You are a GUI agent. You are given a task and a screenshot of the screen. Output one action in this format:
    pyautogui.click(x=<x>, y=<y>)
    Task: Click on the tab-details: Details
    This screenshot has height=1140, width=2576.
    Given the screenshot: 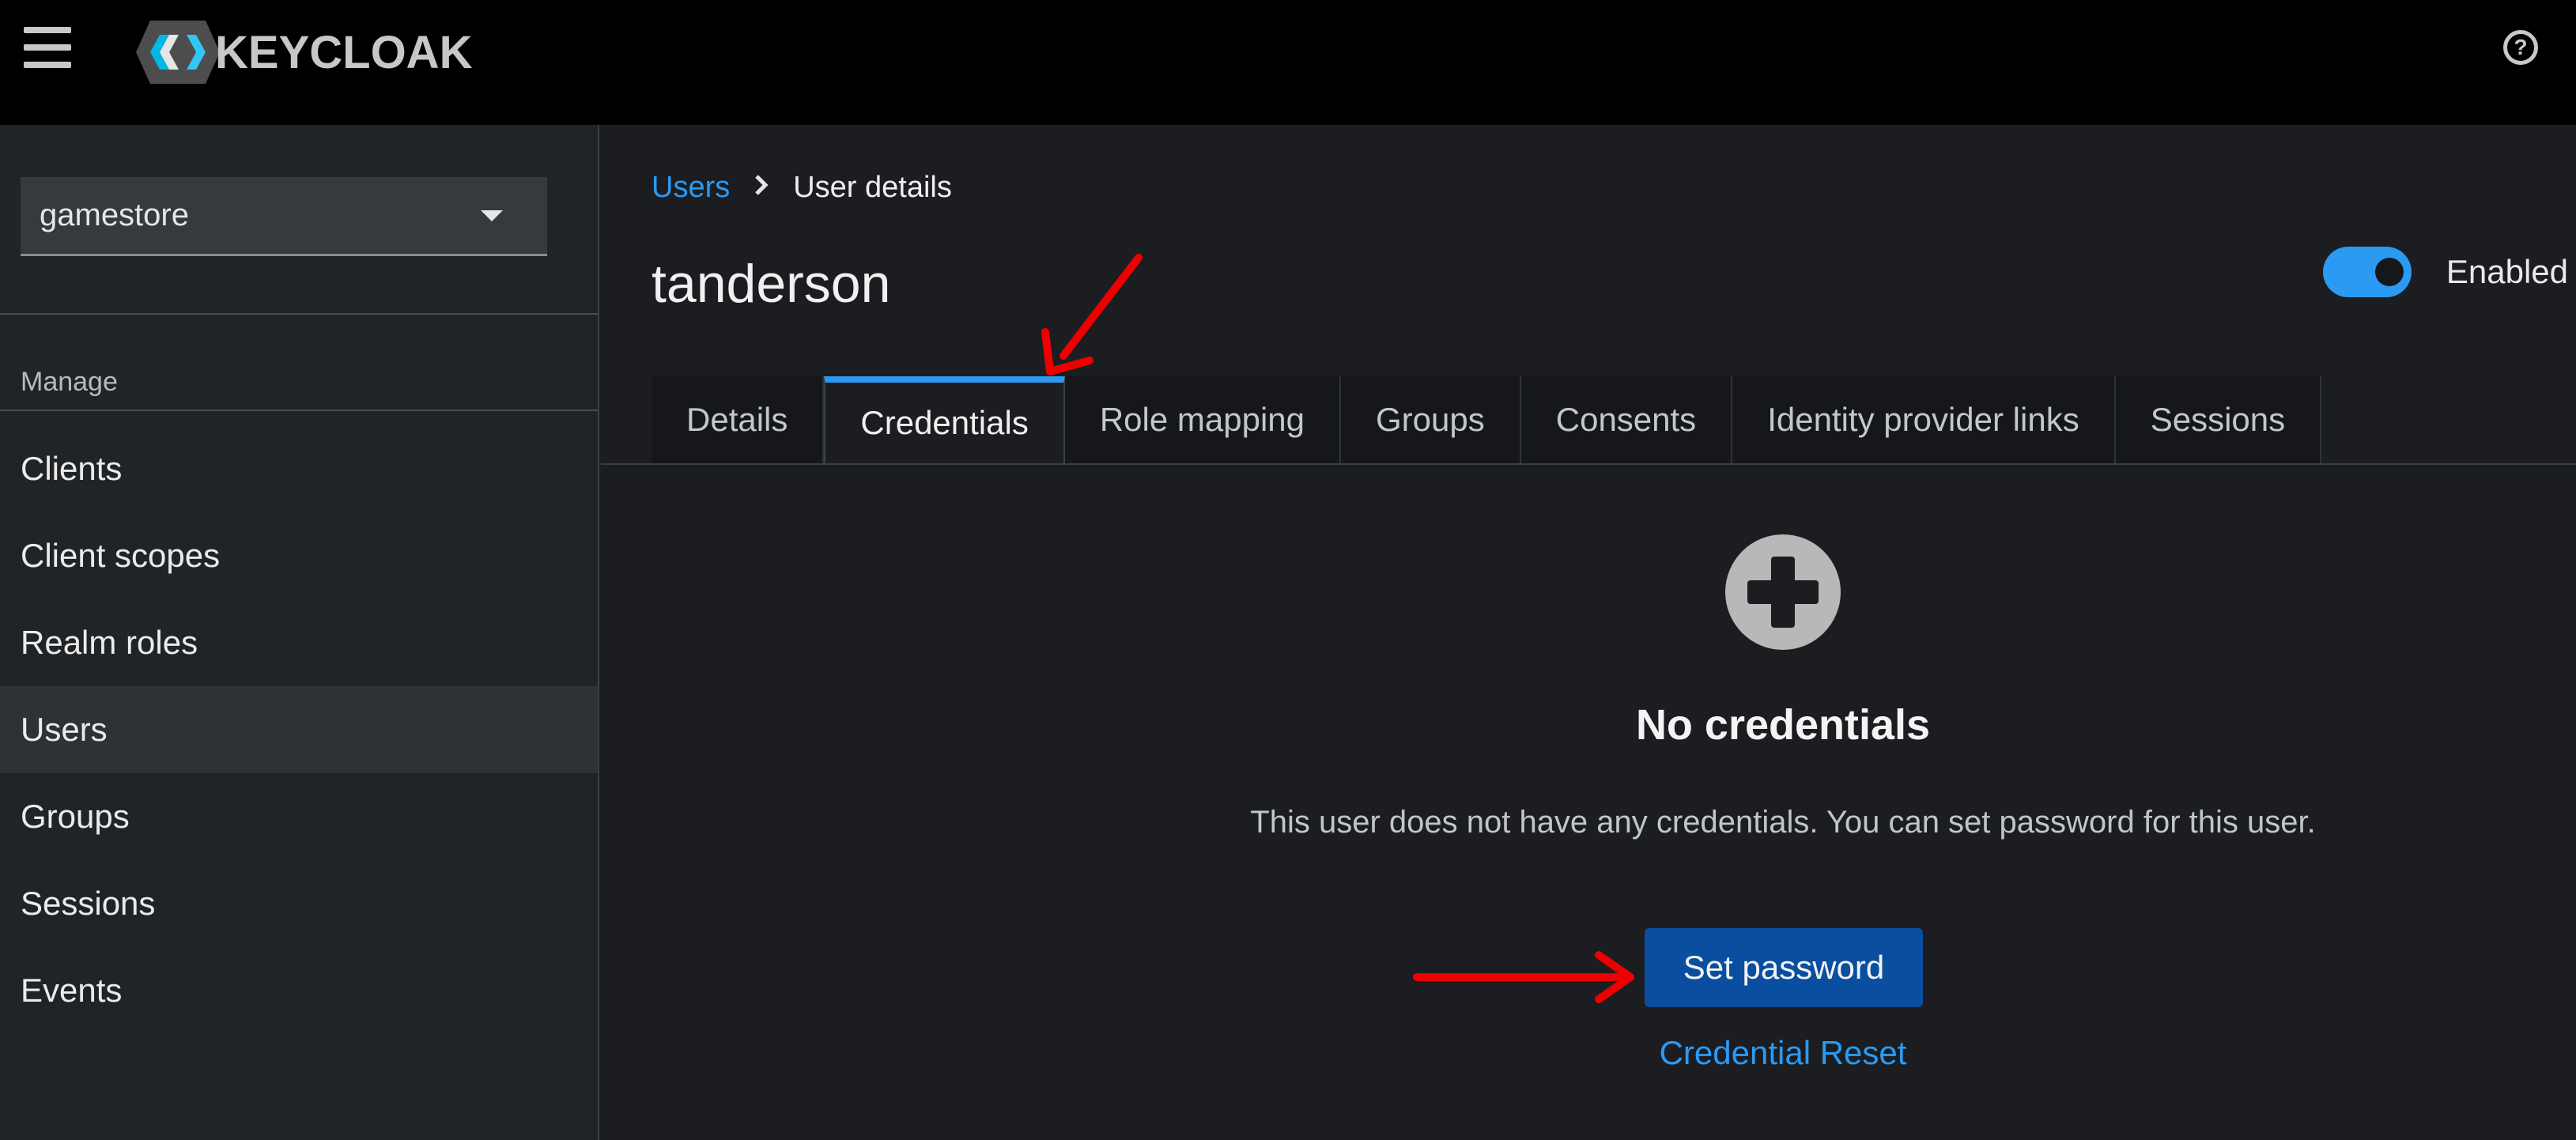 What is the action you would take?
    pyautogui.click(x=738, y=419)
    